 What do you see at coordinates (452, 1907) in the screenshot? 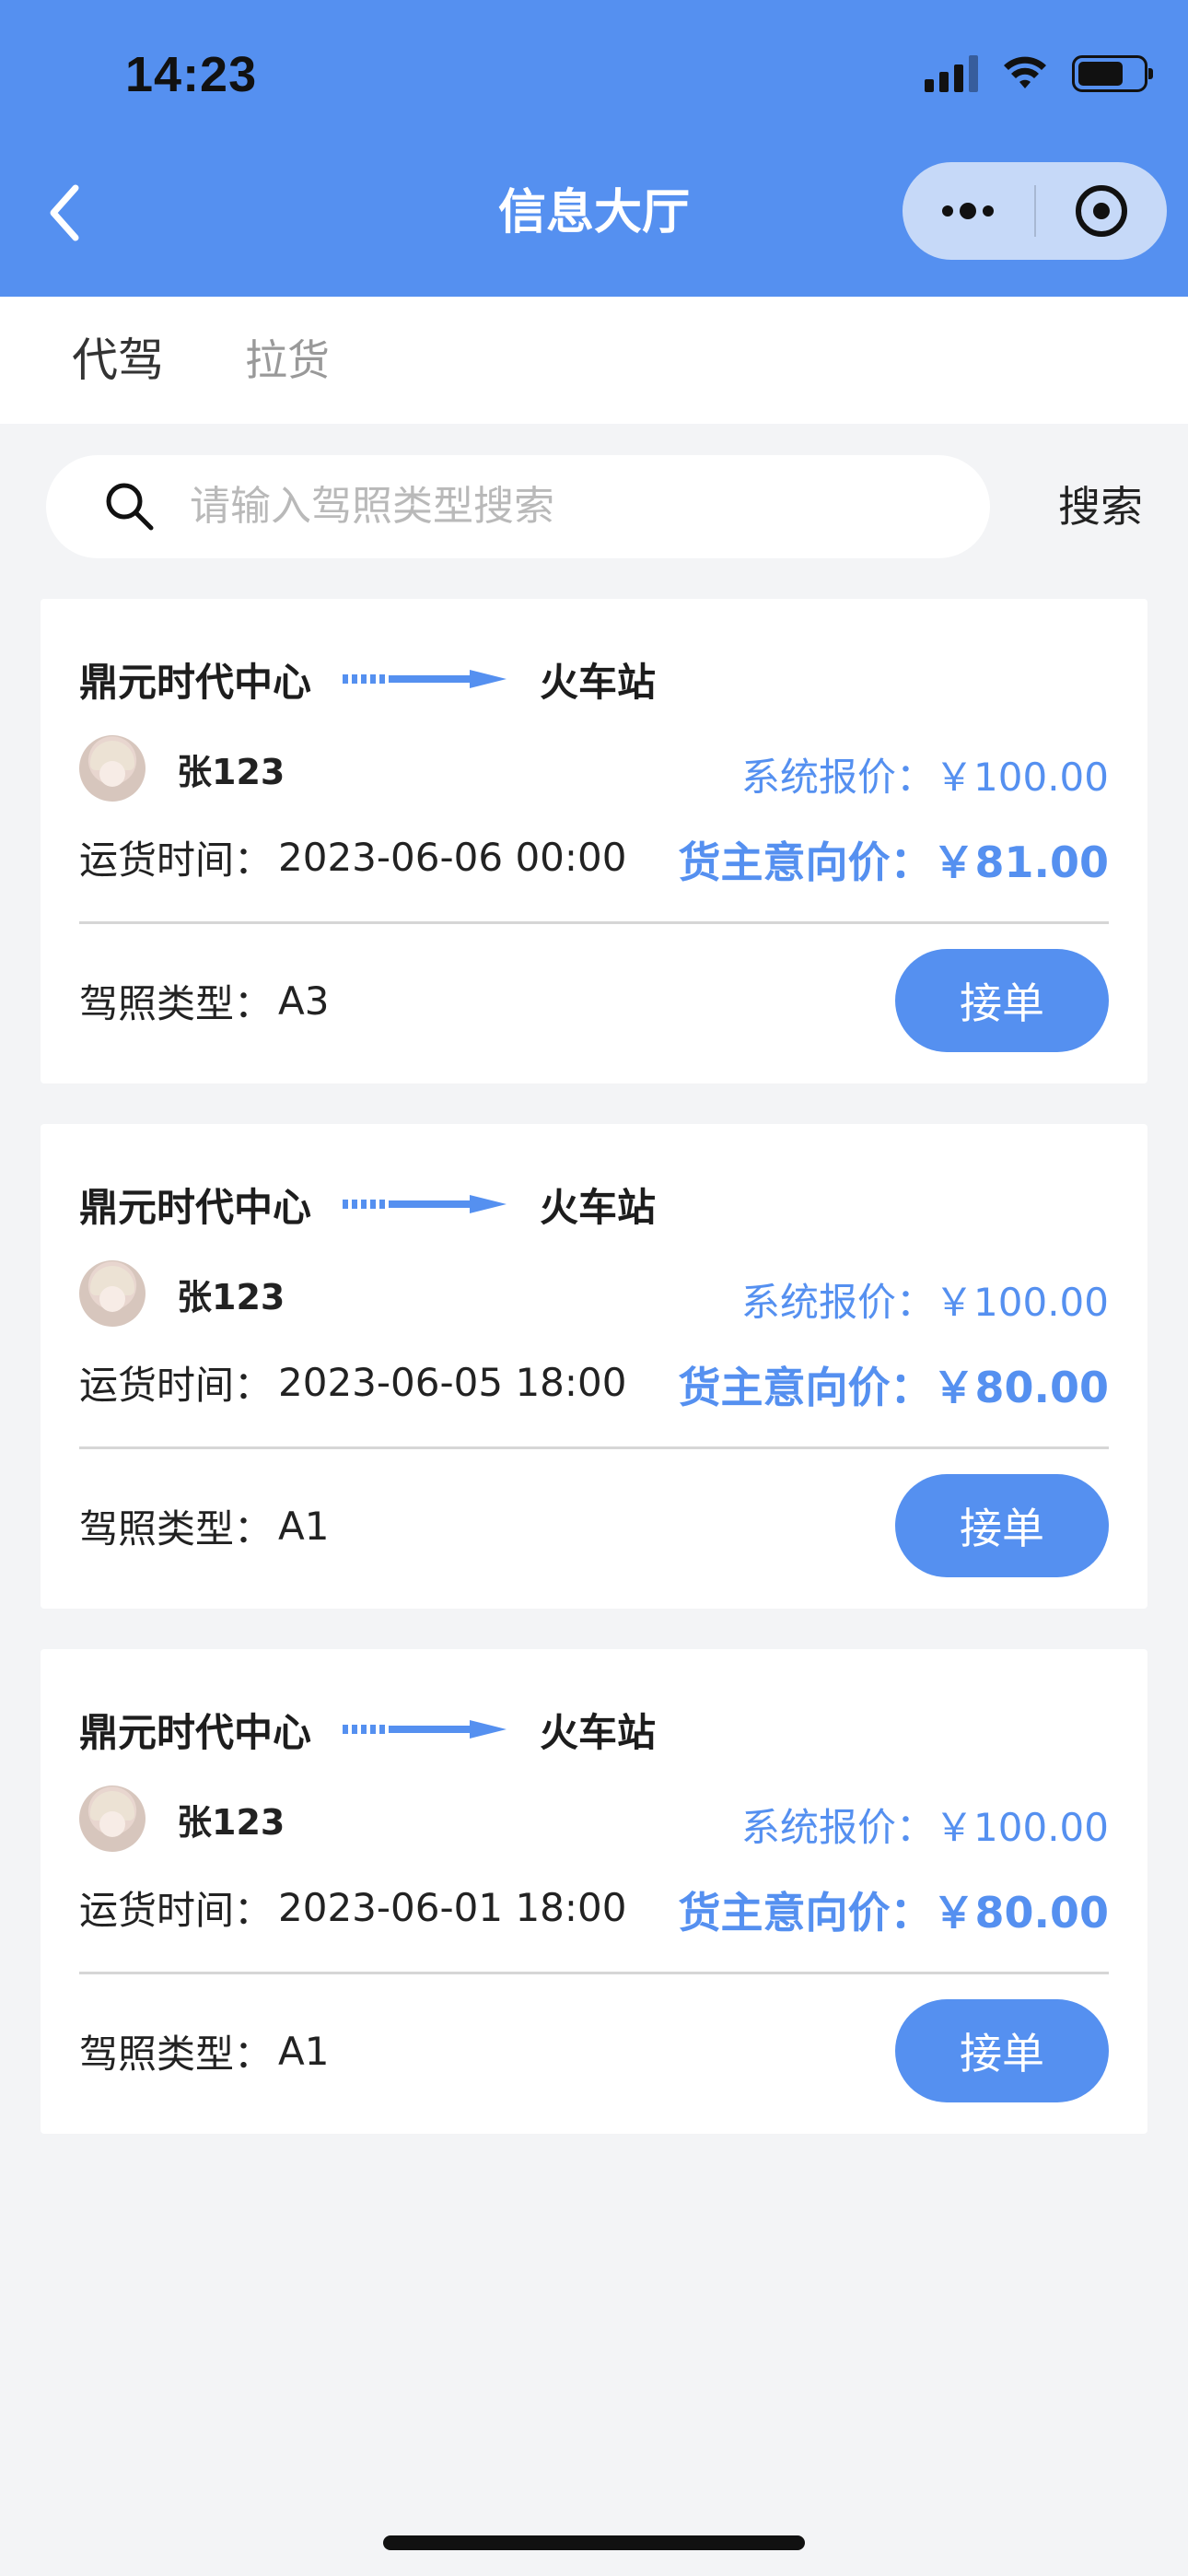
I see `shipping-time-value: 2023-06-01 18:00` at bounding box center [452, 1907].